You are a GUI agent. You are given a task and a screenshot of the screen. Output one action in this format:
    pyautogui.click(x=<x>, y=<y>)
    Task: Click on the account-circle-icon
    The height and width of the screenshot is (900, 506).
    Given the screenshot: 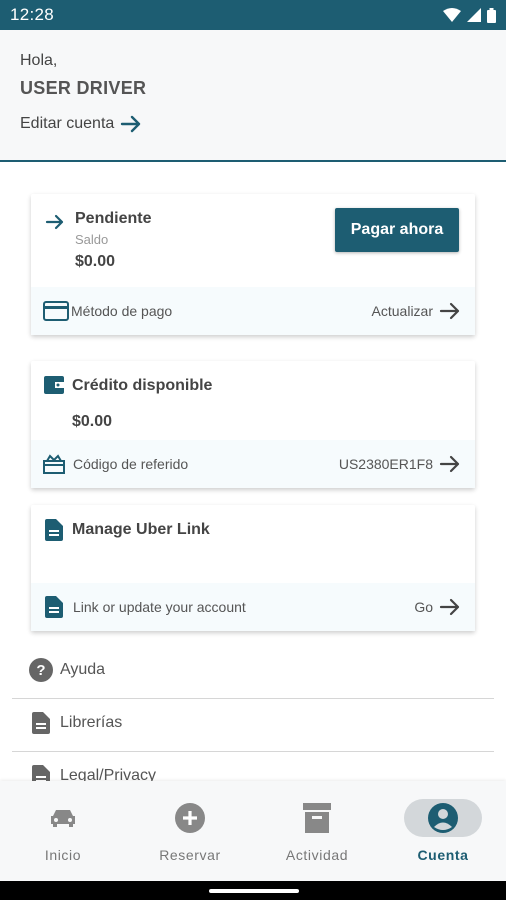 What is the action you would take?
    pyautogui.click(x=443, y=818)
    